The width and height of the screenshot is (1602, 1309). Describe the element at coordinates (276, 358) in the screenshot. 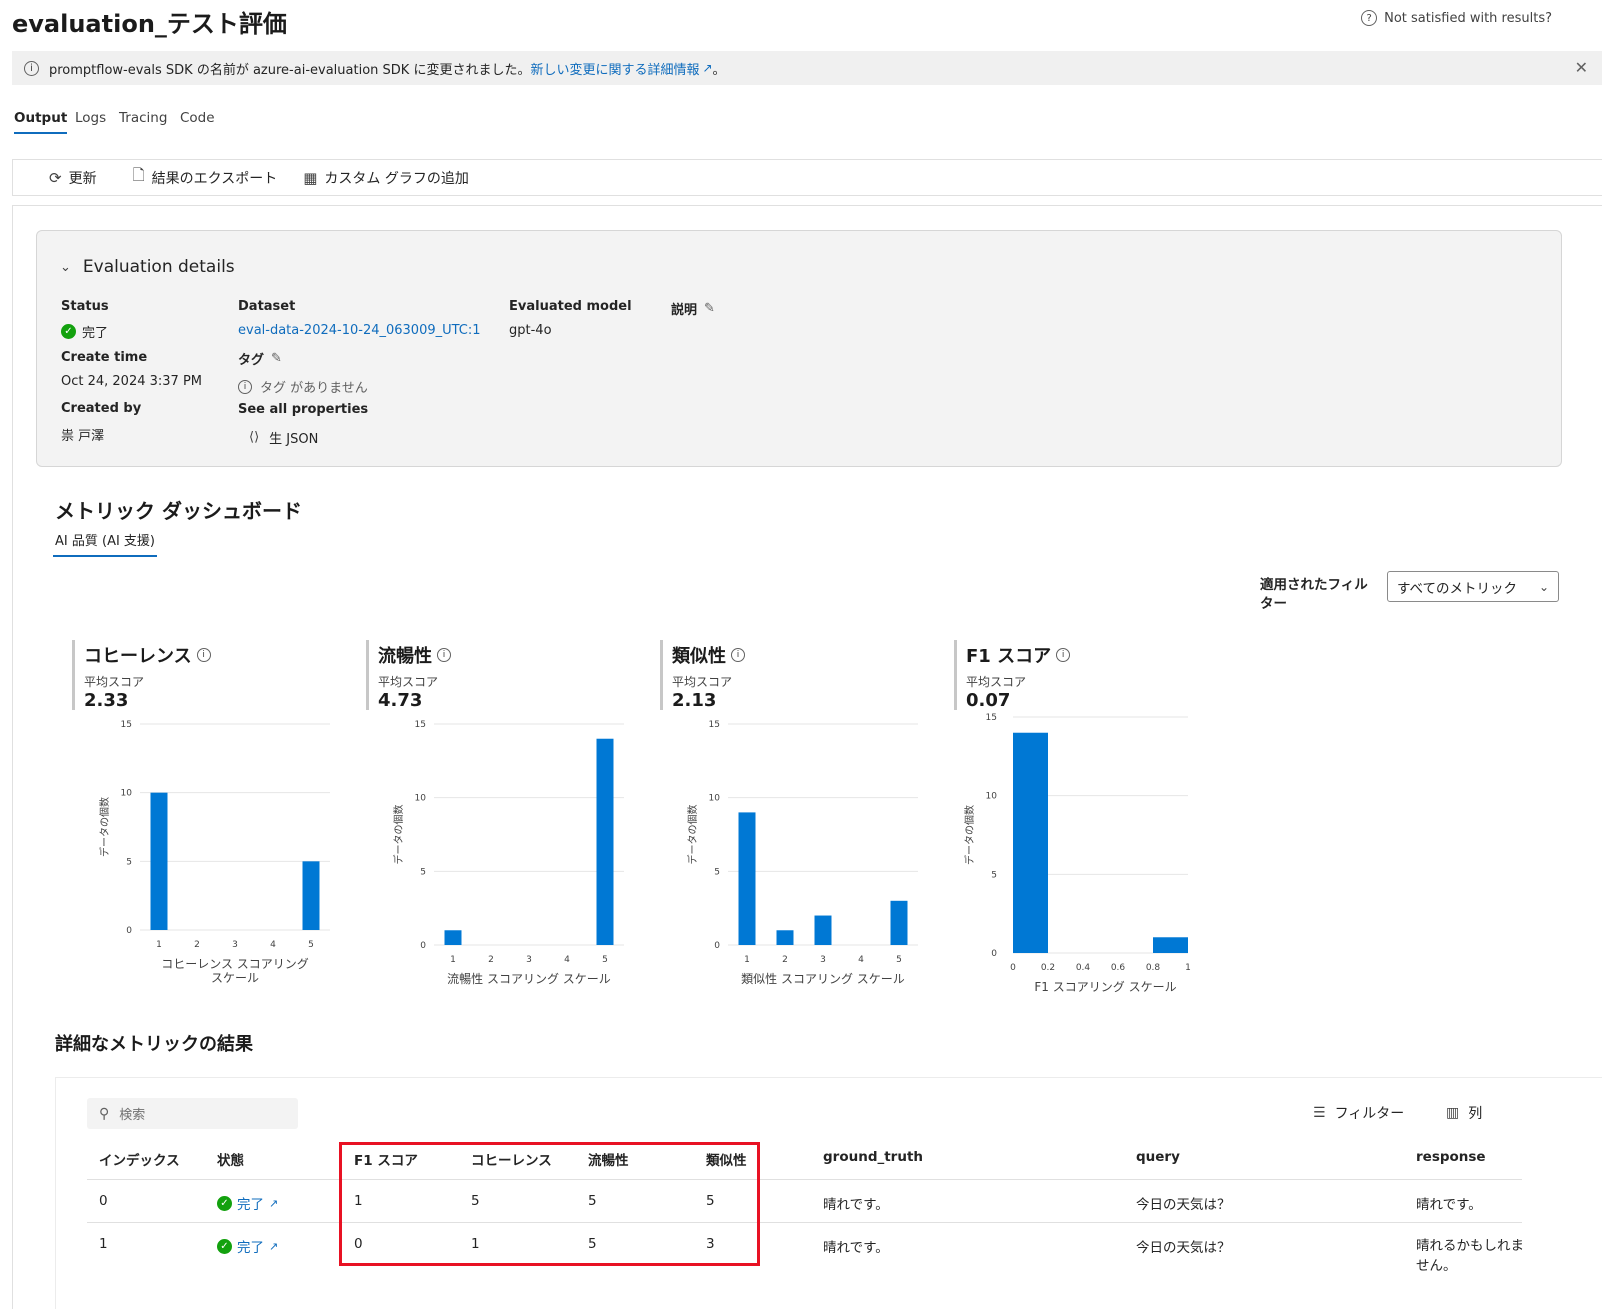

I see `edit-tags-icon: ✎` at that location.